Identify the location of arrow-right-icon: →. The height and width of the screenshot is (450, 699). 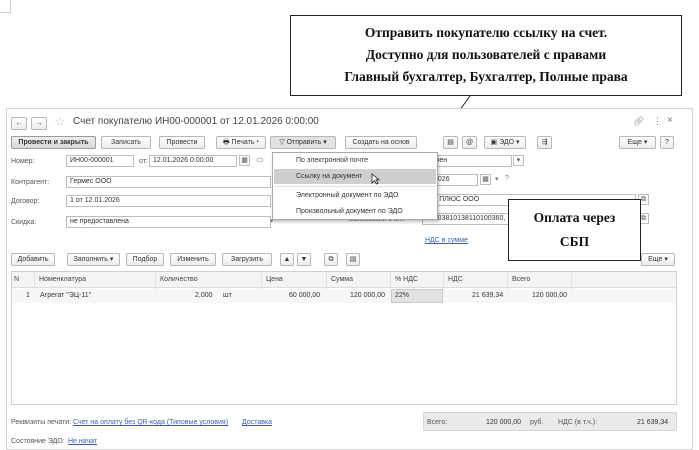
(39, 123).